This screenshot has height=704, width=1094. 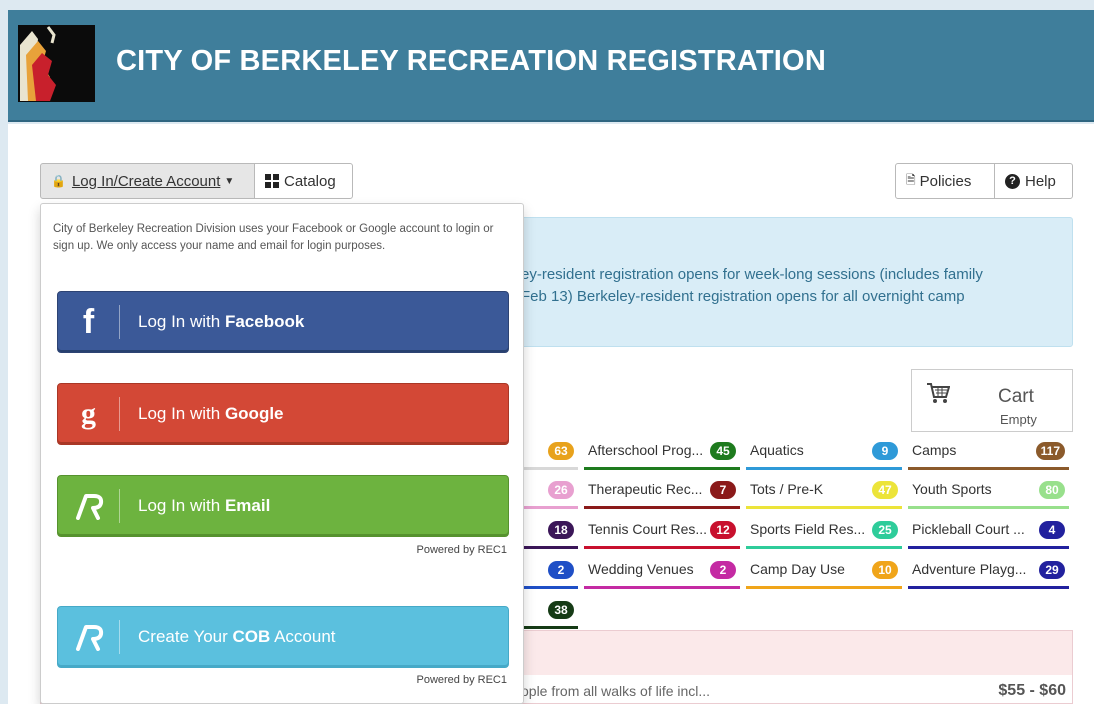 I want to click on category-count-badge: 45, so click(x=723, y=451).